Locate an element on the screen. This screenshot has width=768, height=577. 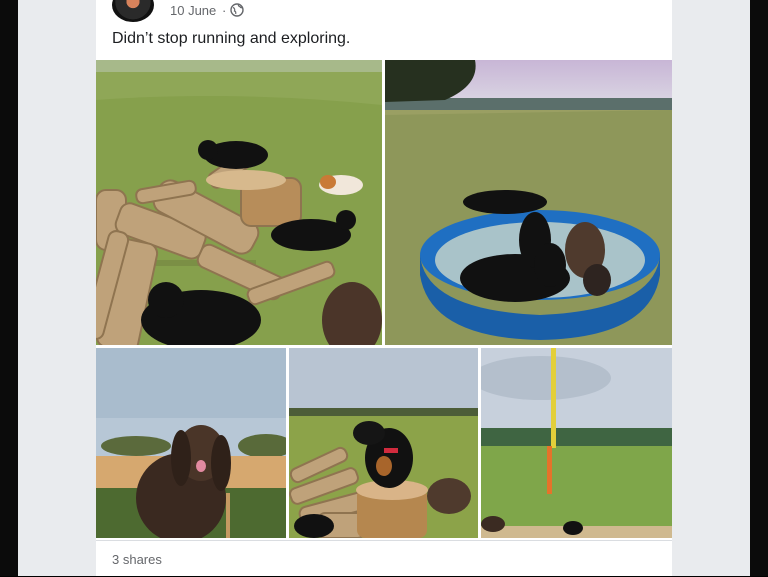
post-caption: Didn’t stop running and exploring. is located at coordinates (231, 38).